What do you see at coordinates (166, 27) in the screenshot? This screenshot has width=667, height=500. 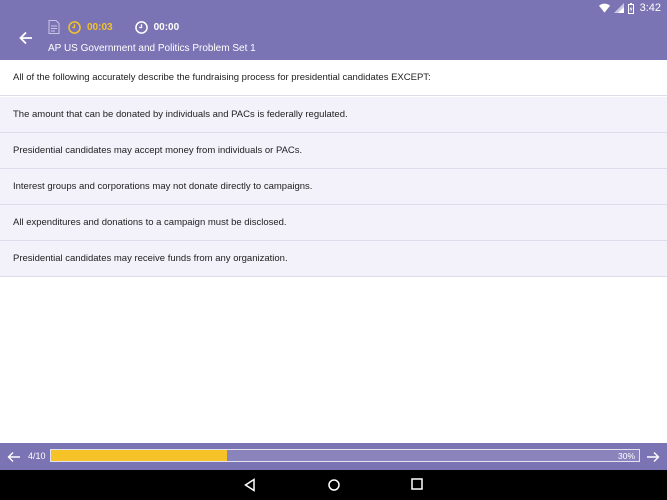 I see `total-timer: 00:00` at bounding box center [166, 27].